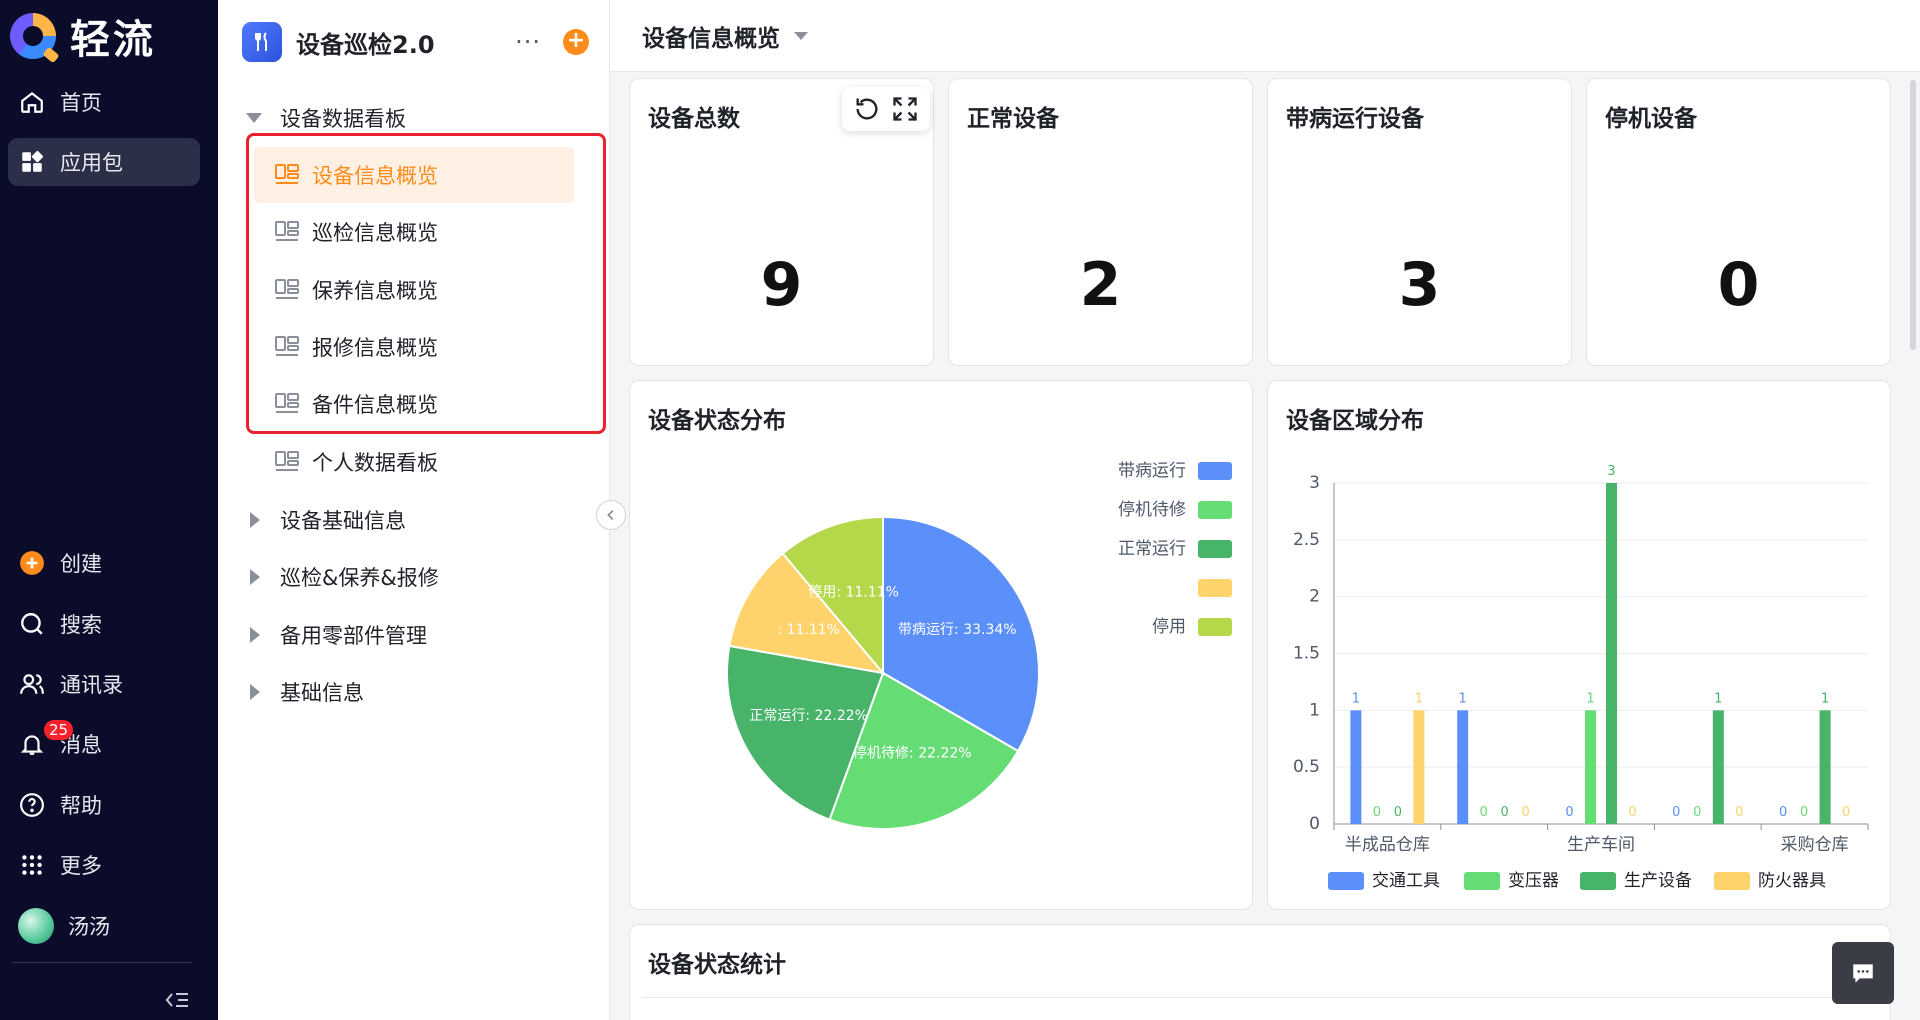 The image size is (1920, 1020). I want to click on legend-label: 带病运行, so click(1152, 471).